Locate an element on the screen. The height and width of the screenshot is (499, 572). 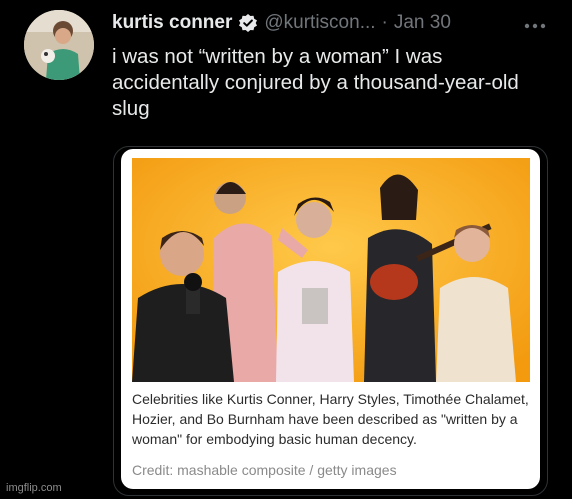
avatar is located at coordinates (59, 45).